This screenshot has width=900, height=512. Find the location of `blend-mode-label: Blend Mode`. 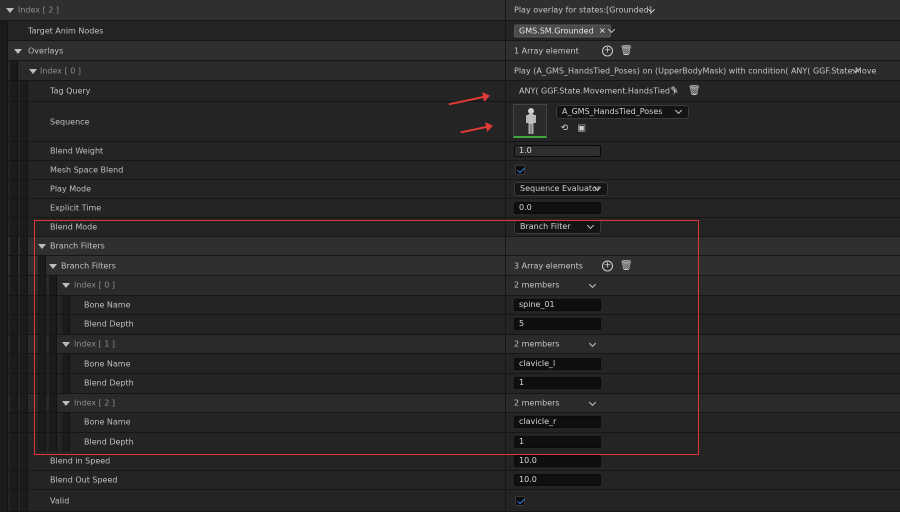

blend-mode-label: Blend Mode is located at coordinates (74, 227).